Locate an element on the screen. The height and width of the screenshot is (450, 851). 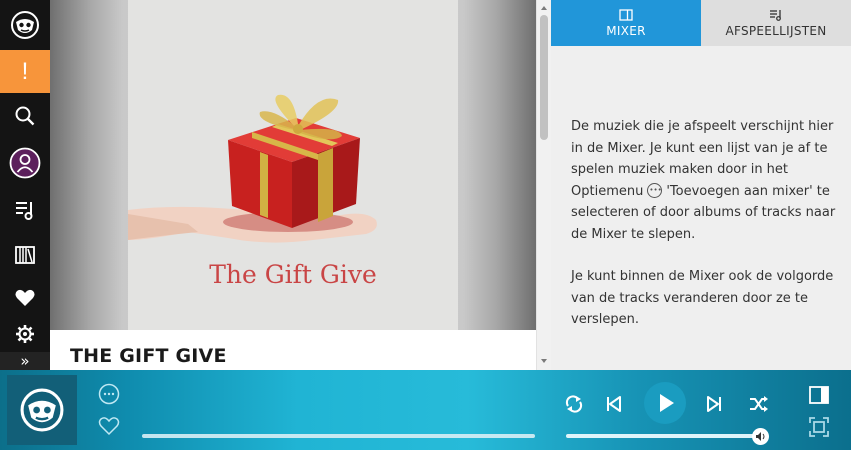
volume-slider is located at coordinates (661, 436).